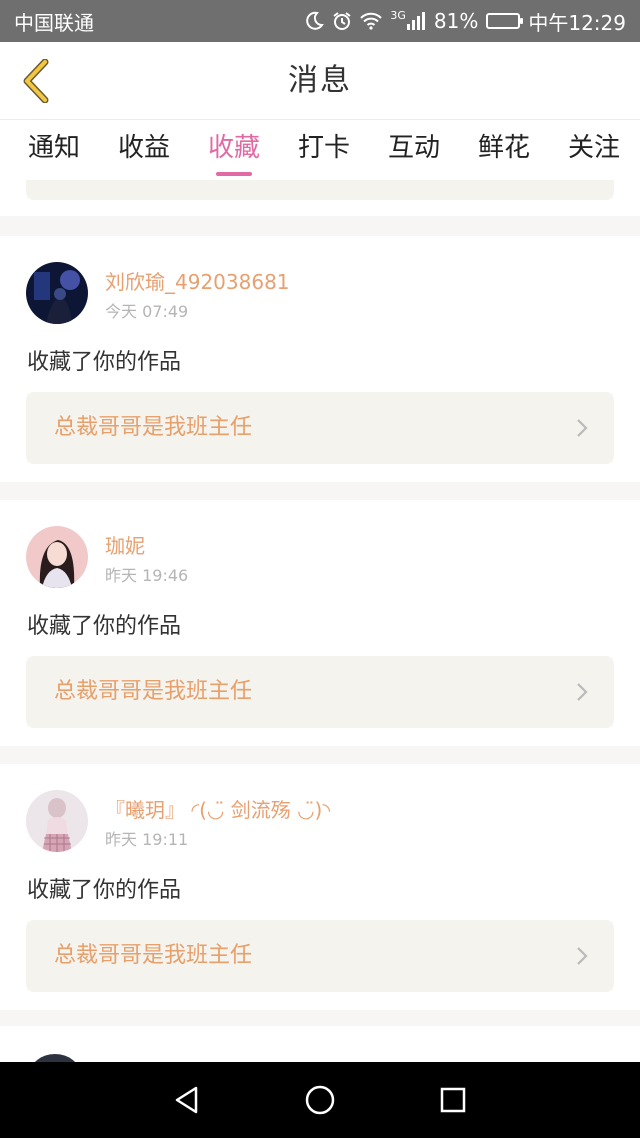 The width and height of the screenshot is (640, 1138). What do you see at coordinates (577, 22) in the screenshot?
I see `clock: 中午12:29` at bounding box center [577, 22].